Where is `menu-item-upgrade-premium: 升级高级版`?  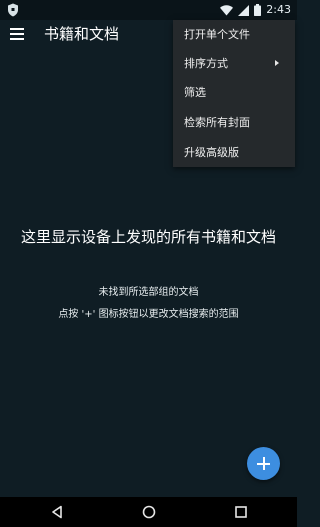 menu-item-upgrade-premium: 升级高级版 is located at coordinates (234, 152).